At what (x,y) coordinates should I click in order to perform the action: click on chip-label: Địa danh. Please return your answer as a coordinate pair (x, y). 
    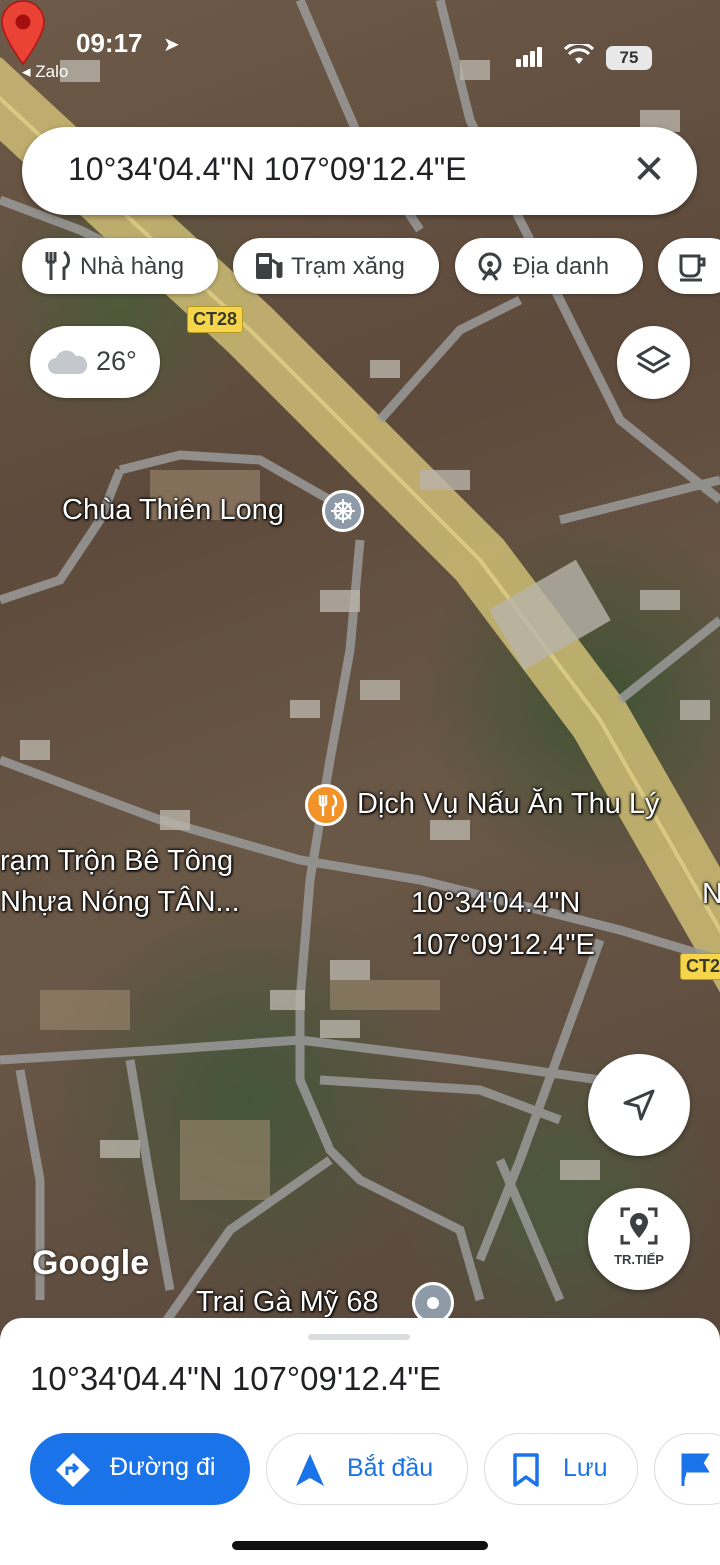
    Looking at the image, I should click on (561, 266).